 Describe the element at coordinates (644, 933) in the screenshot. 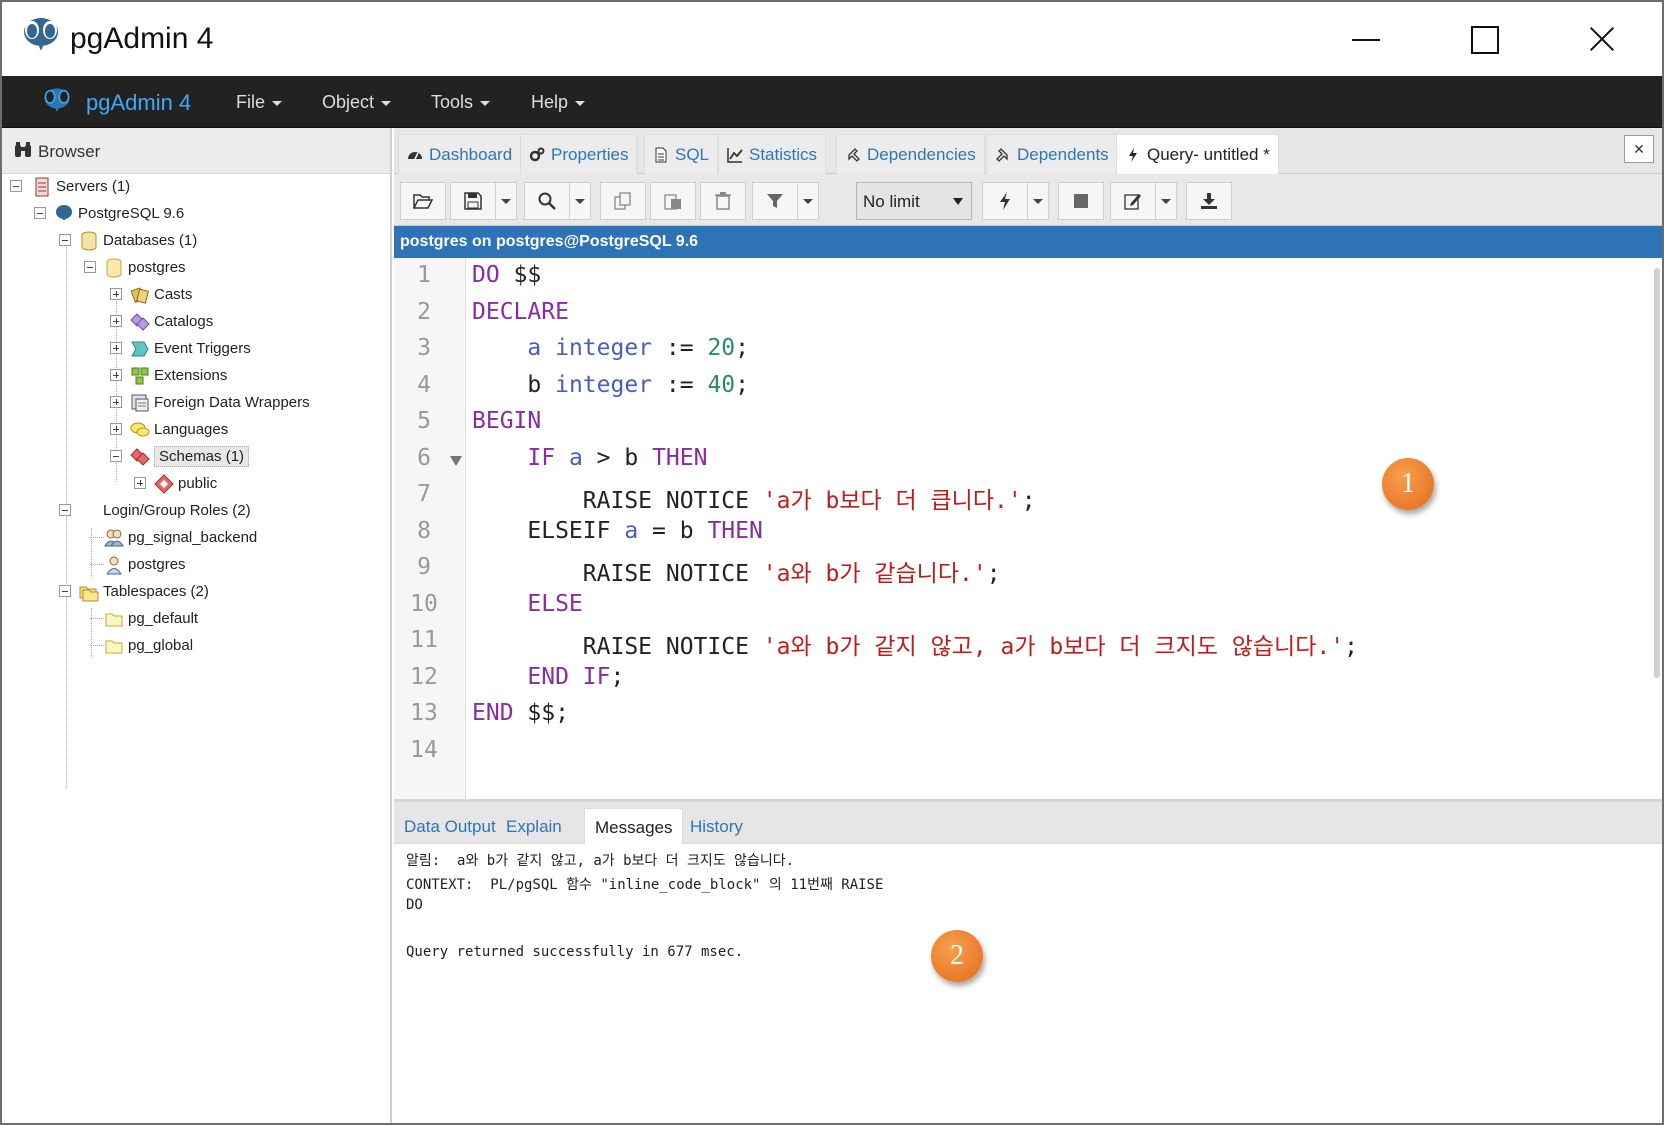

I see `message-line` at that location.